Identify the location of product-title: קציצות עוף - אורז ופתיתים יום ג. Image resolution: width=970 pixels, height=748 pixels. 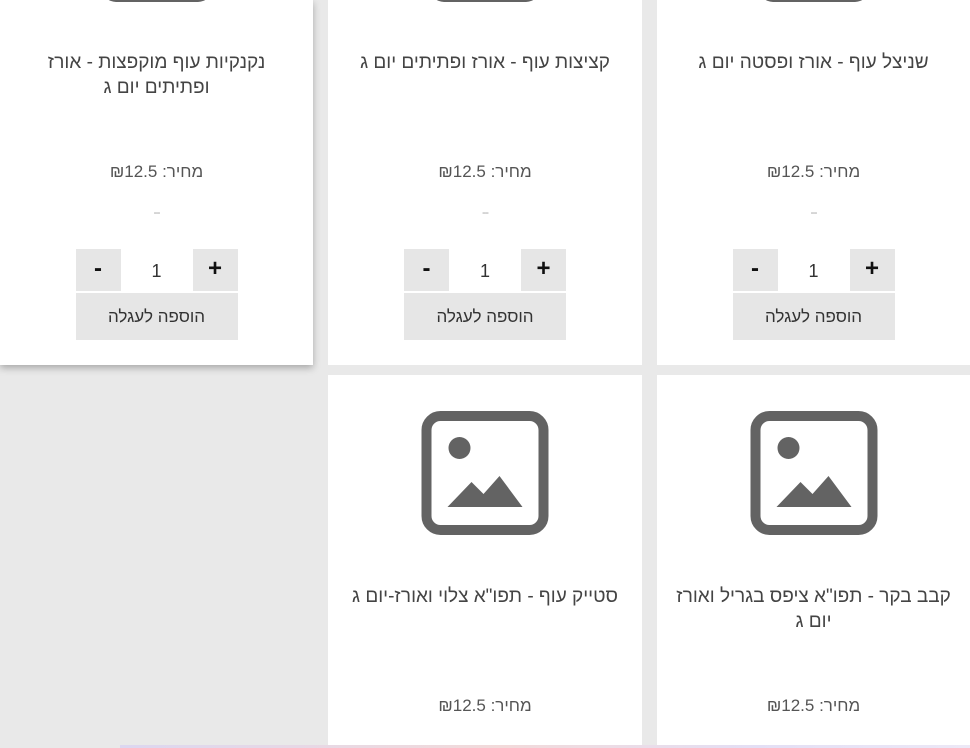
(485, 62).